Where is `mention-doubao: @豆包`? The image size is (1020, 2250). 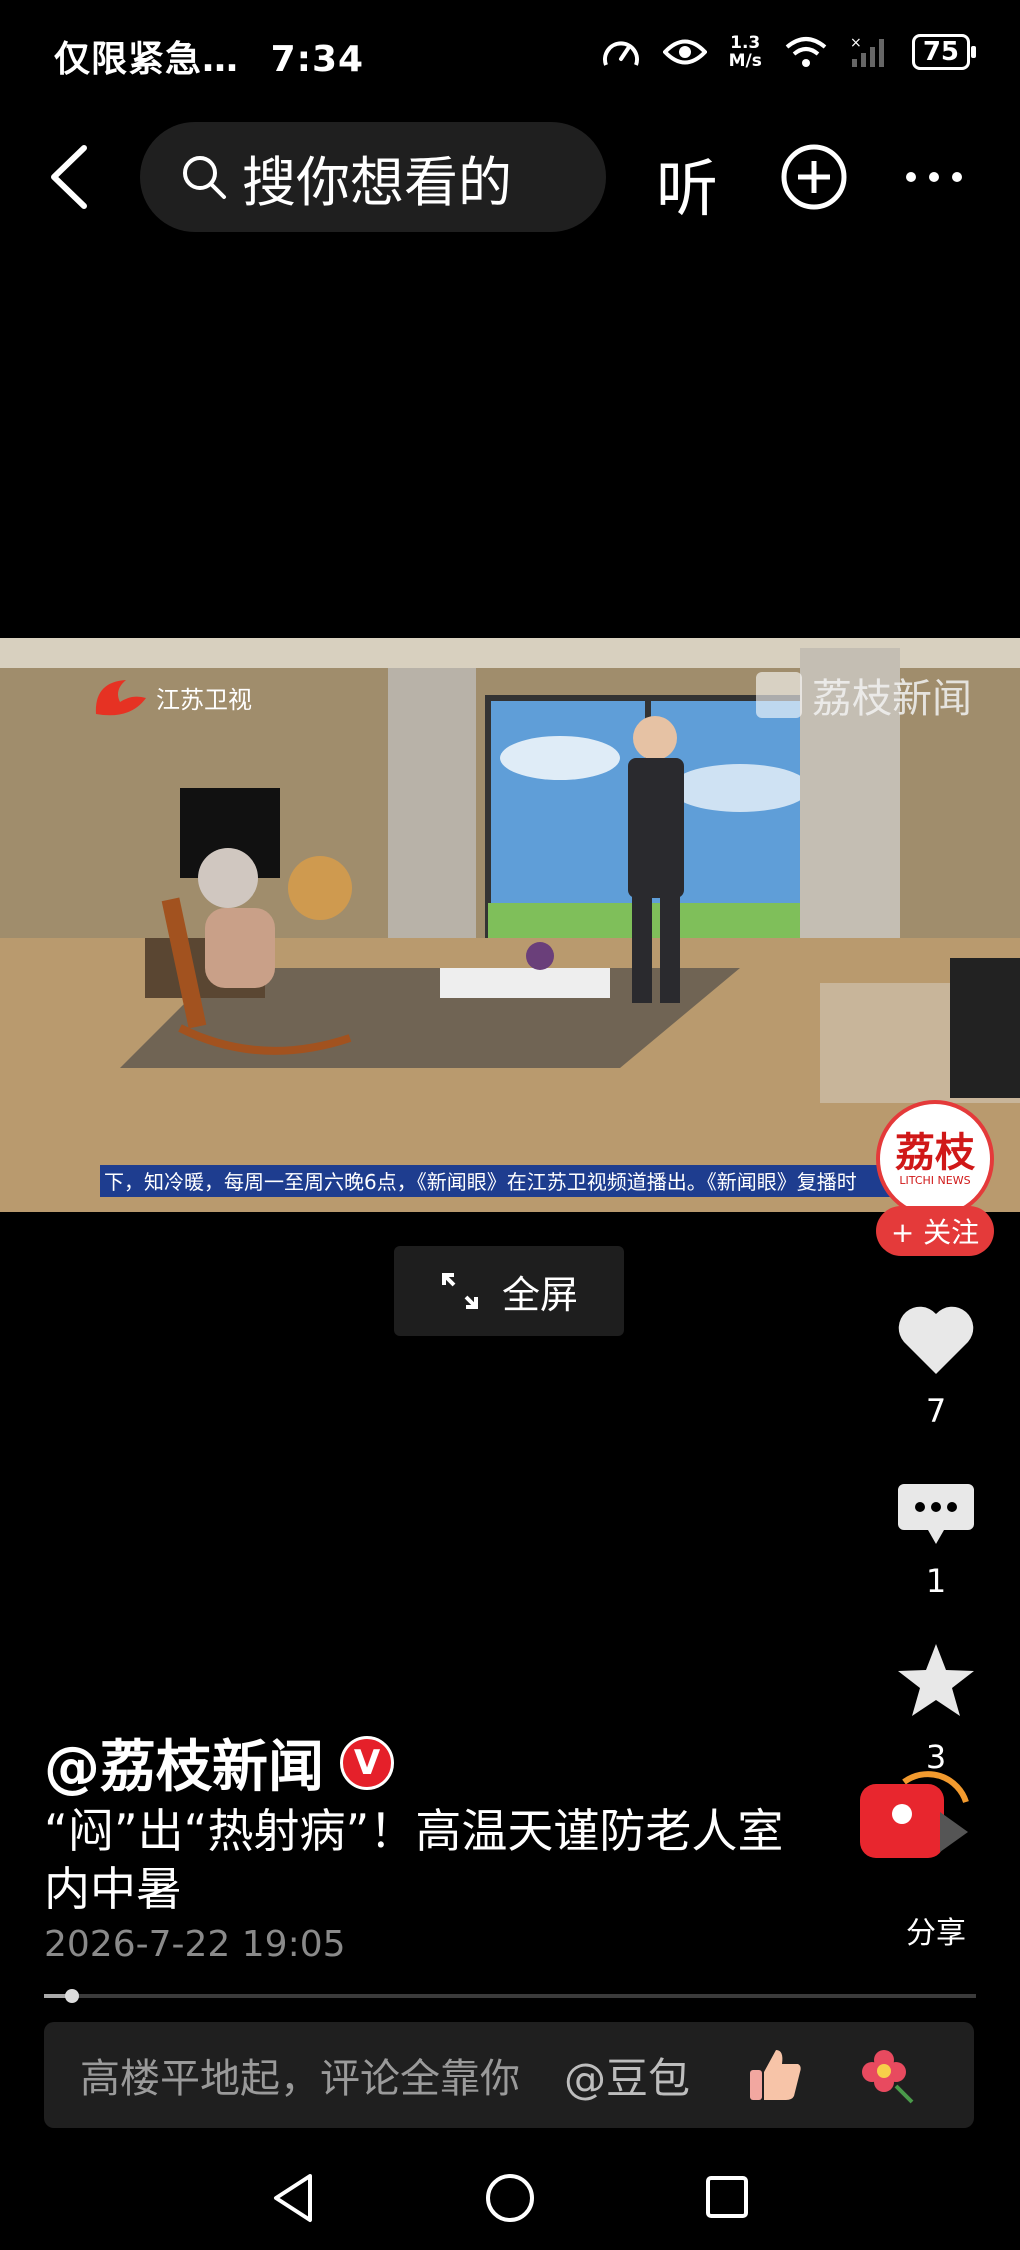
mention-doubao: @豆包 is located at coordinates (627, 2075).